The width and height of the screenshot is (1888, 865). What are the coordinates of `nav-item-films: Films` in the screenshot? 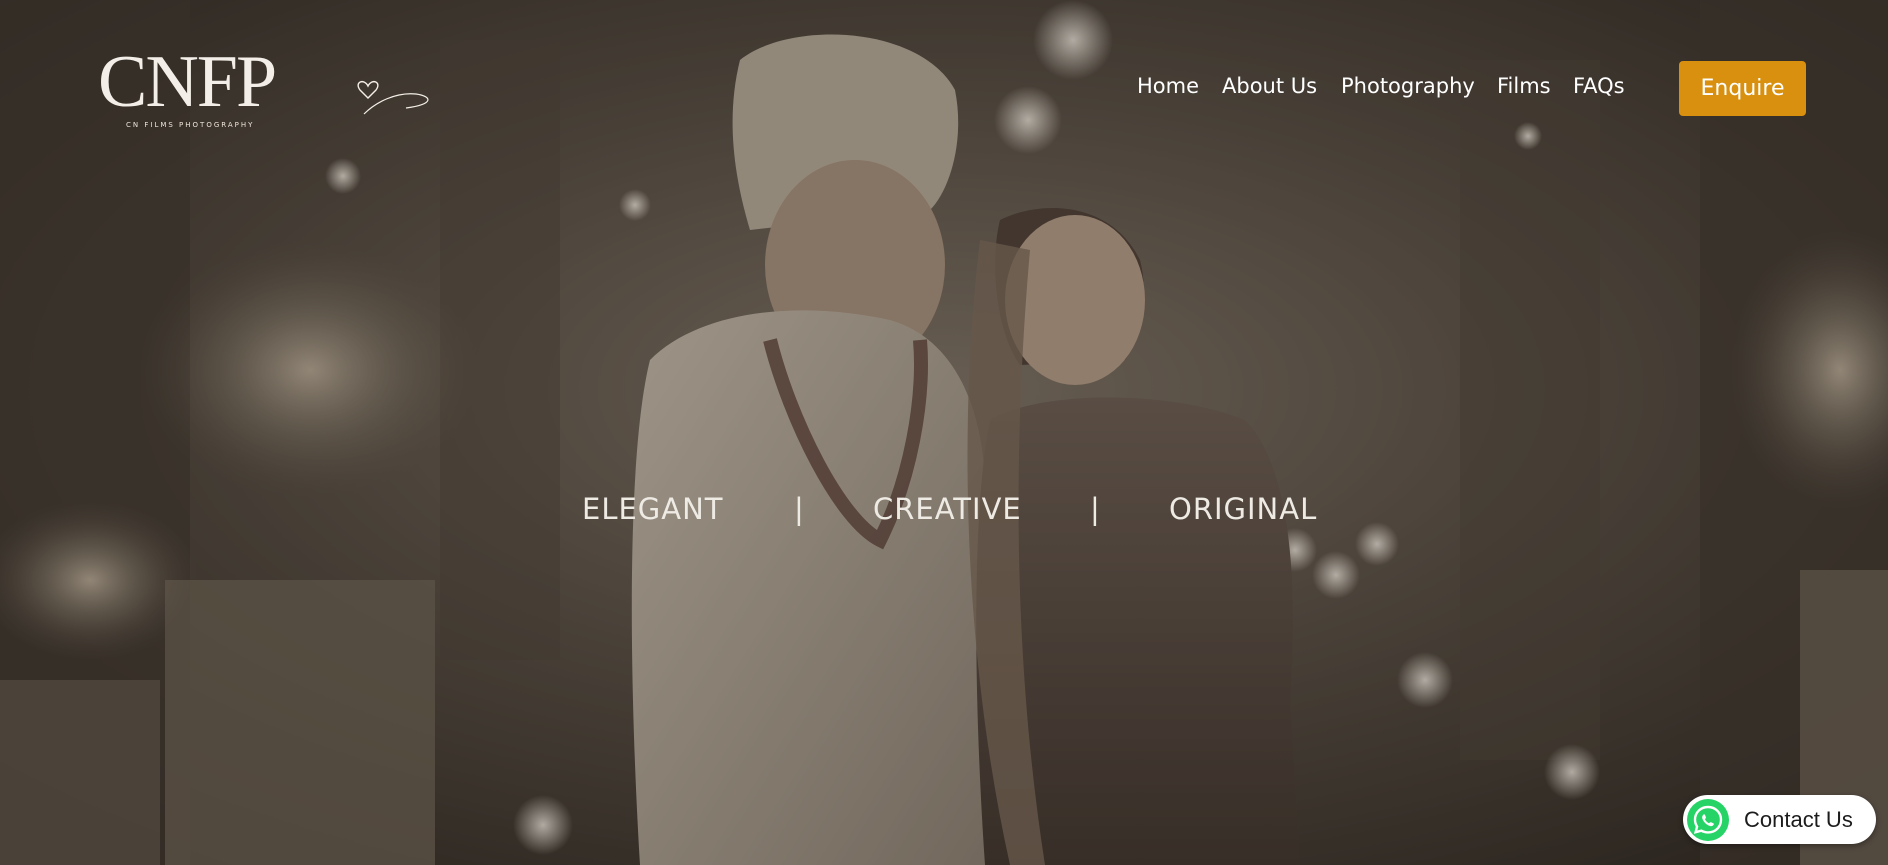 It's located at (1524, 86).